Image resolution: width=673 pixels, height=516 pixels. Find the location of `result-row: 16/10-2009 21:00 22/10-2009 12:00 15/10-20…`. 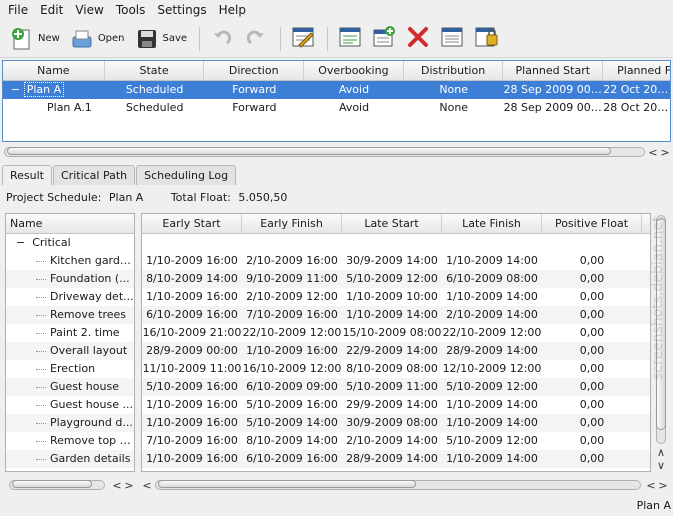

result-row: 16/10-2009 21:00 22/10-2009 12:00 15/10-20… is located at coordinates (396, 333).